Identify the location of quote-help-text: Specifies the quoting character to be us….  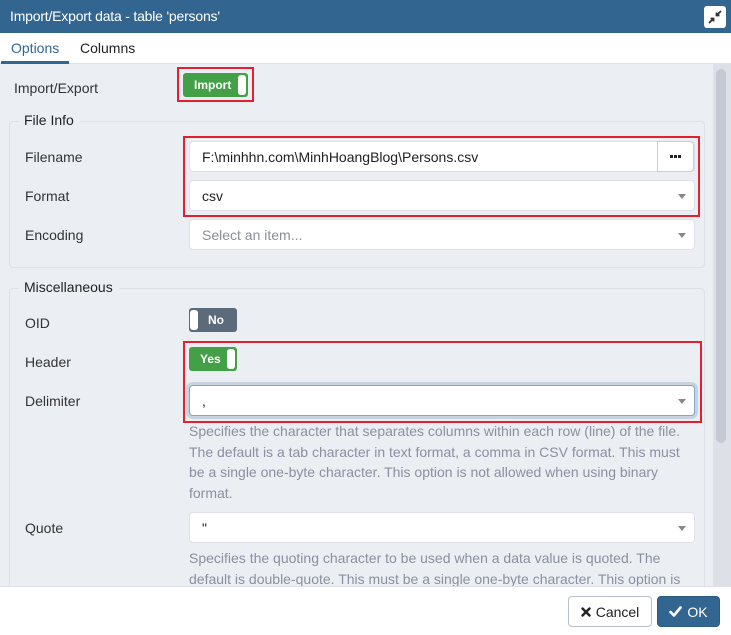
(435, 568).